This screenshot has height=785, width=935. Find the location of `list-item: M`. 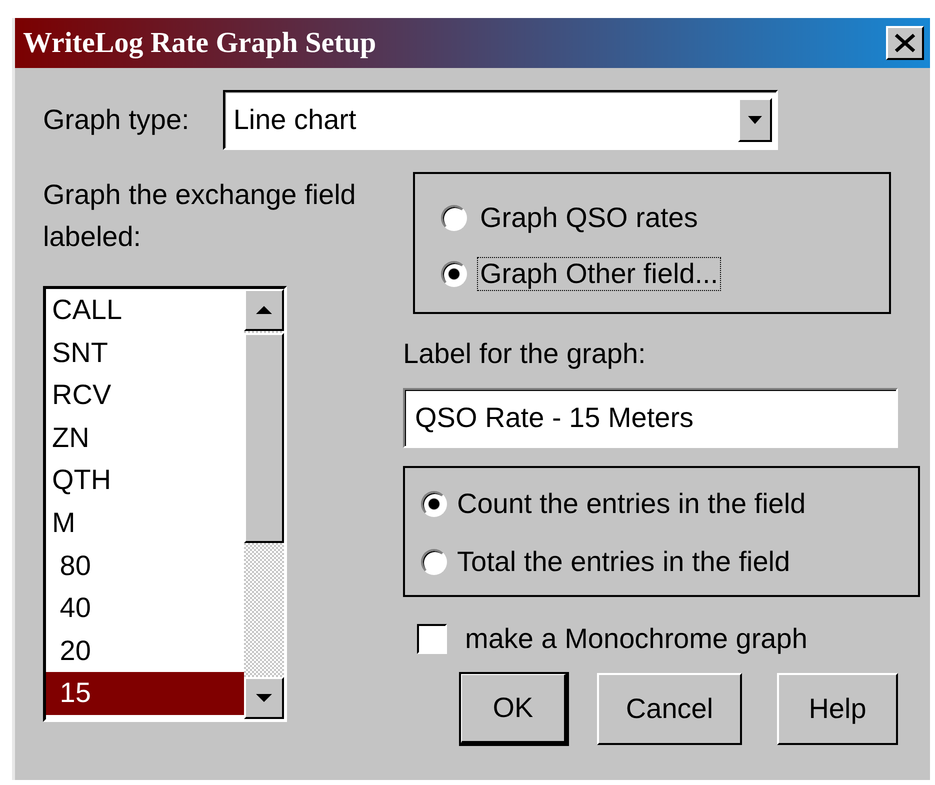

list-item: M is located at coordinates (145, 523).